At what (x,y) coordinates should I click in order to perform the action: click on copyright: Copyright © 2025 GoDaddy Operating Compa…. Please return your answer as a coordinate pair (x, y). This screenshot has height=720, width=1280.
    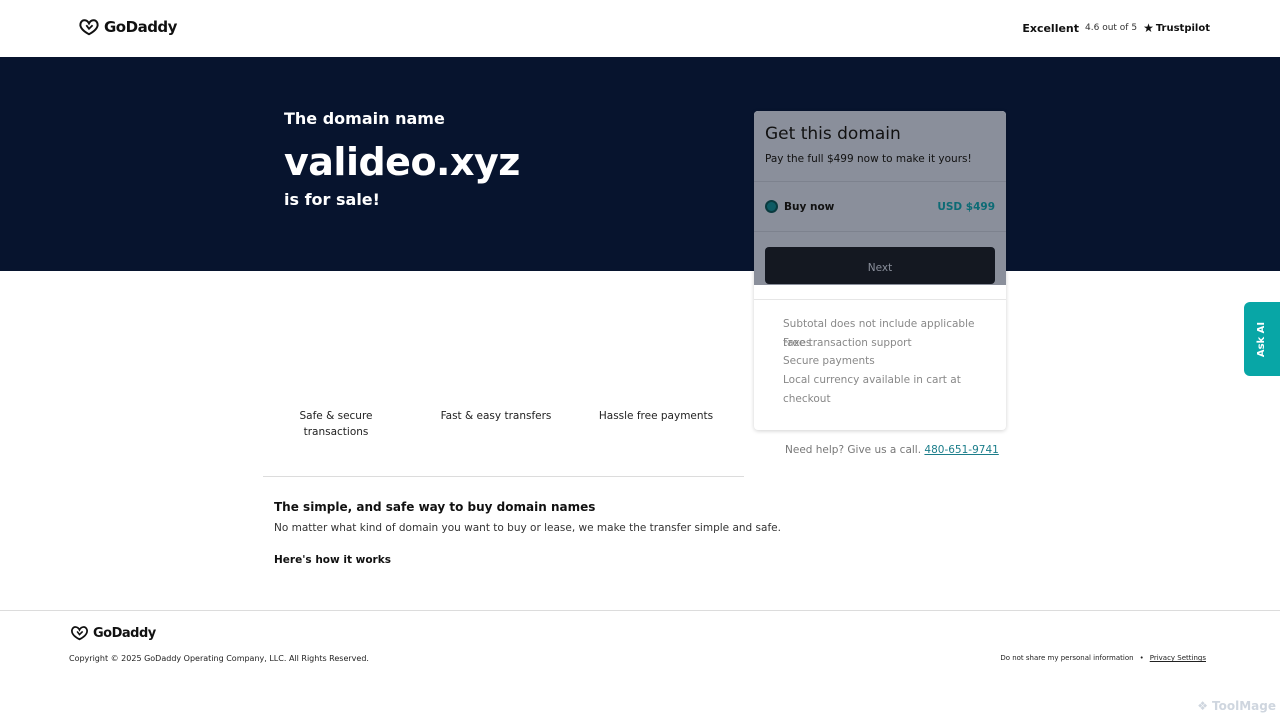
    Looking at the image, I should click on (219, 658).